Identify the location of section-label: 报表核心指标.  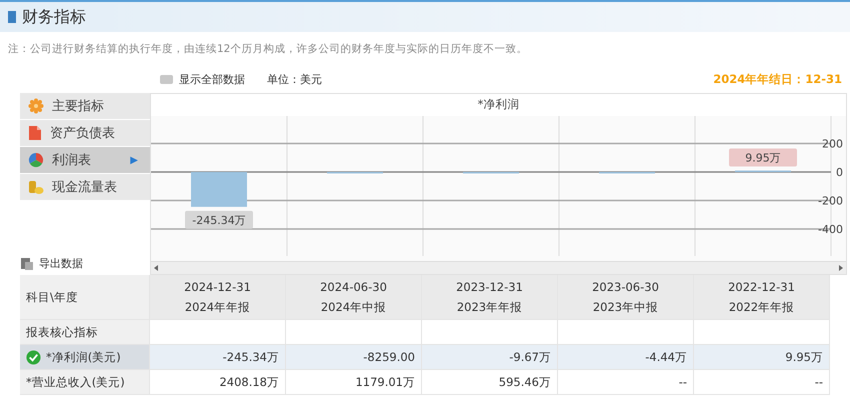
(85, 332).